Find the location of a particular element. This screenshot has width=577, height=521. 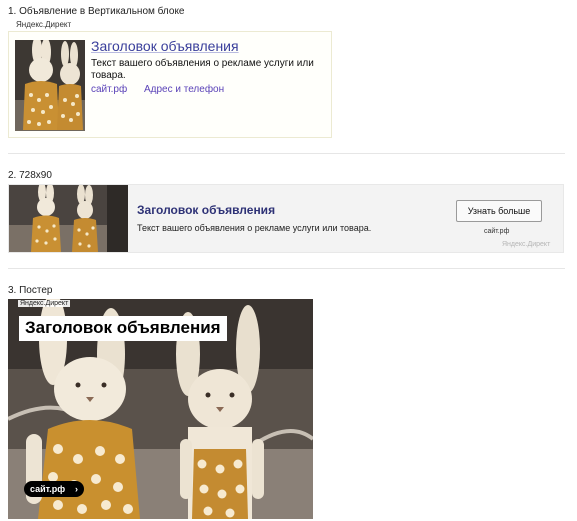

ad-title-link: Заголовок объявления is located at coordinates (165, 46).